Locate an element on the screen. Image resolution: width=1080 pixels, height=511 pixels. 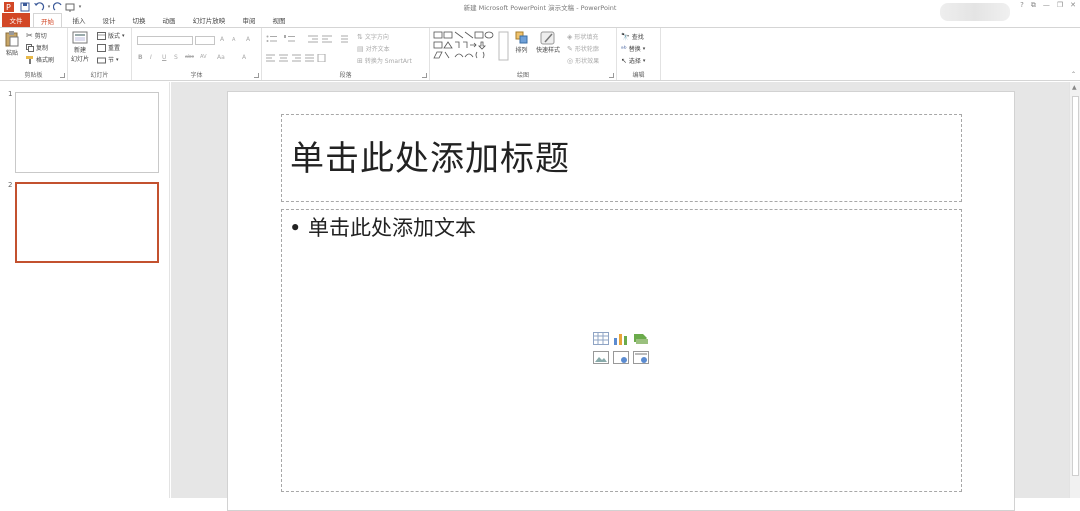
tab-home: 开始 is located at coordinates (47, 20).